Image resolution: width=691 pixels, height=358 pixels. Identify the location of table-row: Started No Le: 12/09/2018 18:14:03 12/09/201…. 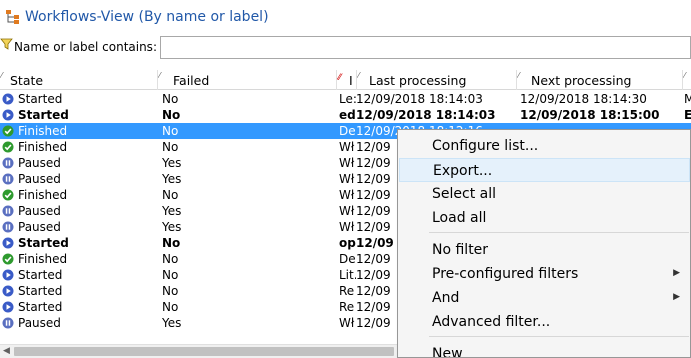
(345, 99).